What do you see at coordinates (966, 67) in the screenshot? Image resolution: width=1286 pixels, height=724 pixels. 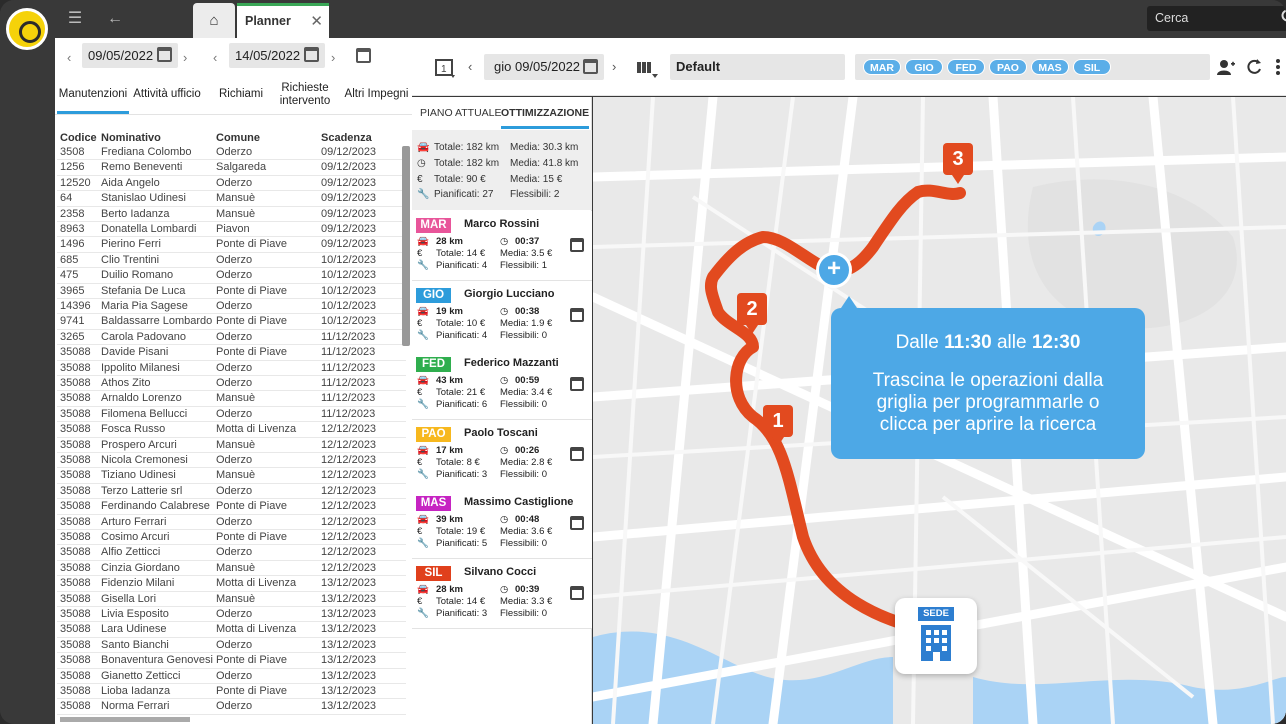 I see `pill-fed: FED` at bounding box center [966, 67].